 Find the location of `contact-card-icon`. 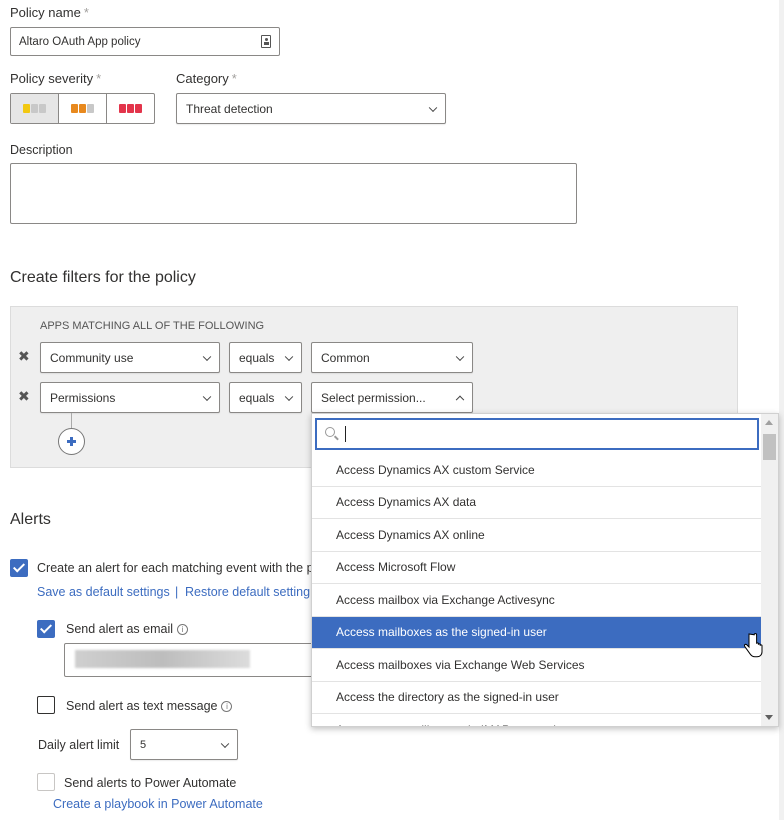

contact-card-icon is located at coordinates (266, 41).